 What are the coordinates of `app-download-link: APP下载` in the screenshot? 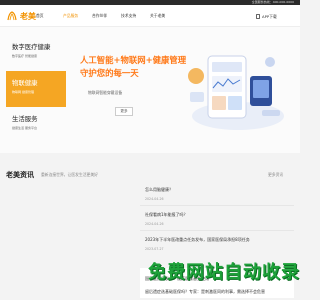 It's located at (269, 17).